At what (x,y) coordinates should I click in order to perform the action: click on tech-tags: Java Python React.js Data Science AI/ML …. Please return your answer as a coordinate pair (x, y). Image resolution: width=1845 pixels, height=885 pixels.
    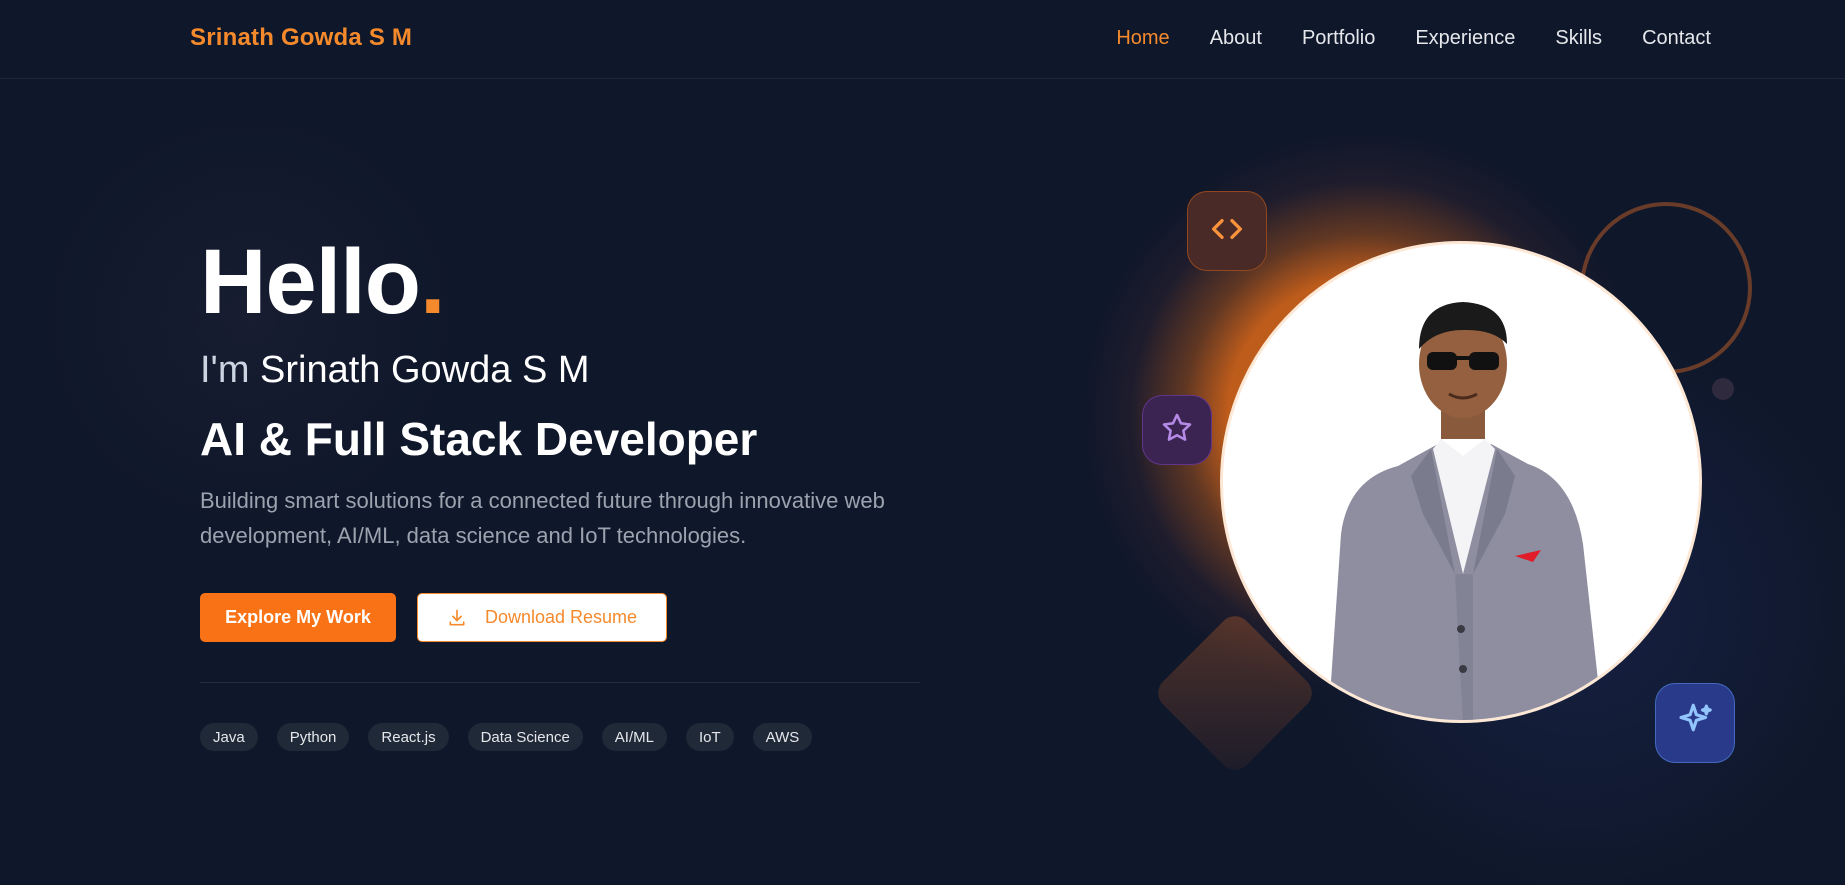
    Looking at the image, I should click on (506, 737).